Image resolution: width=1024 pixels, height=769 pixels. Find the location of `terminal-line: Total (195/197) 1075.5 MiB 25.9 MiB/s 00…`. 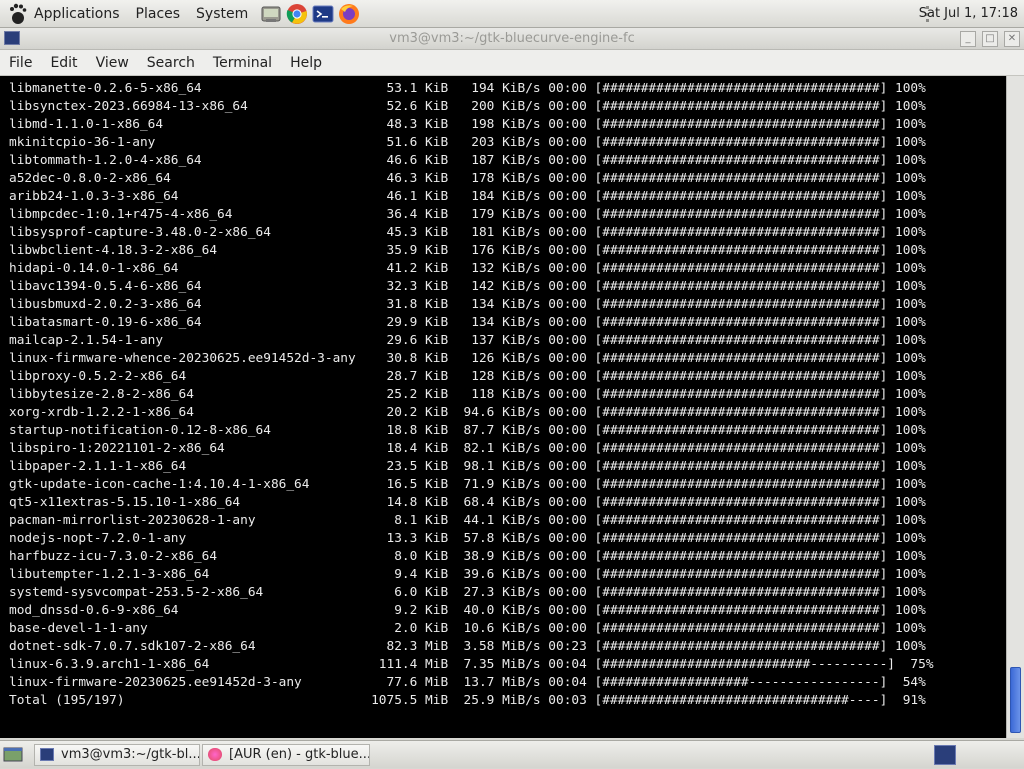

terminal-line: Total (195/197) 1075.5 MiB 25.9 MiB/s 00… is located at coordinates (467, 700).